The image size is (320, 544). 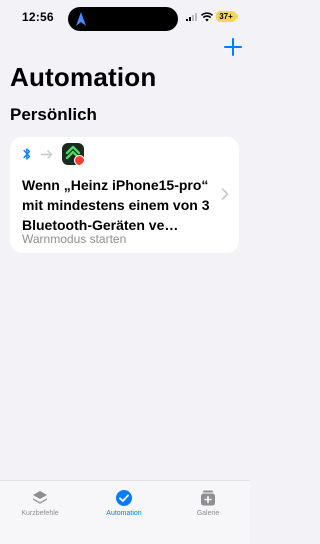 What do you see at coordinates (124, 498) in the screenshot?
I see `checkmark-clock-icon` at bounding box center [124, 498].